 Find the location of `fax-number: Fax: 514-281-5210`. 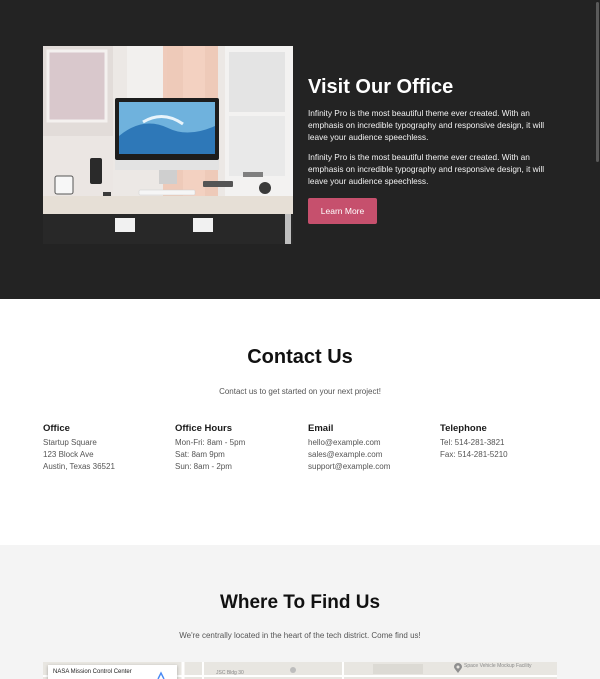

fax-number: Fax: 514-281-5210 is located at coordinates (474, 454).